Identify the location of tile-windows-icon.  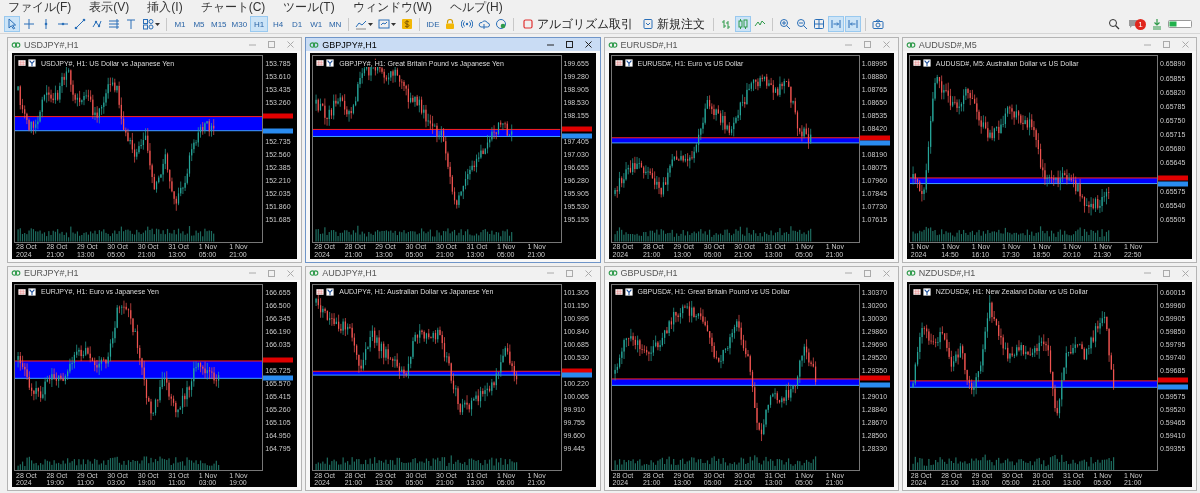
(819, 24).